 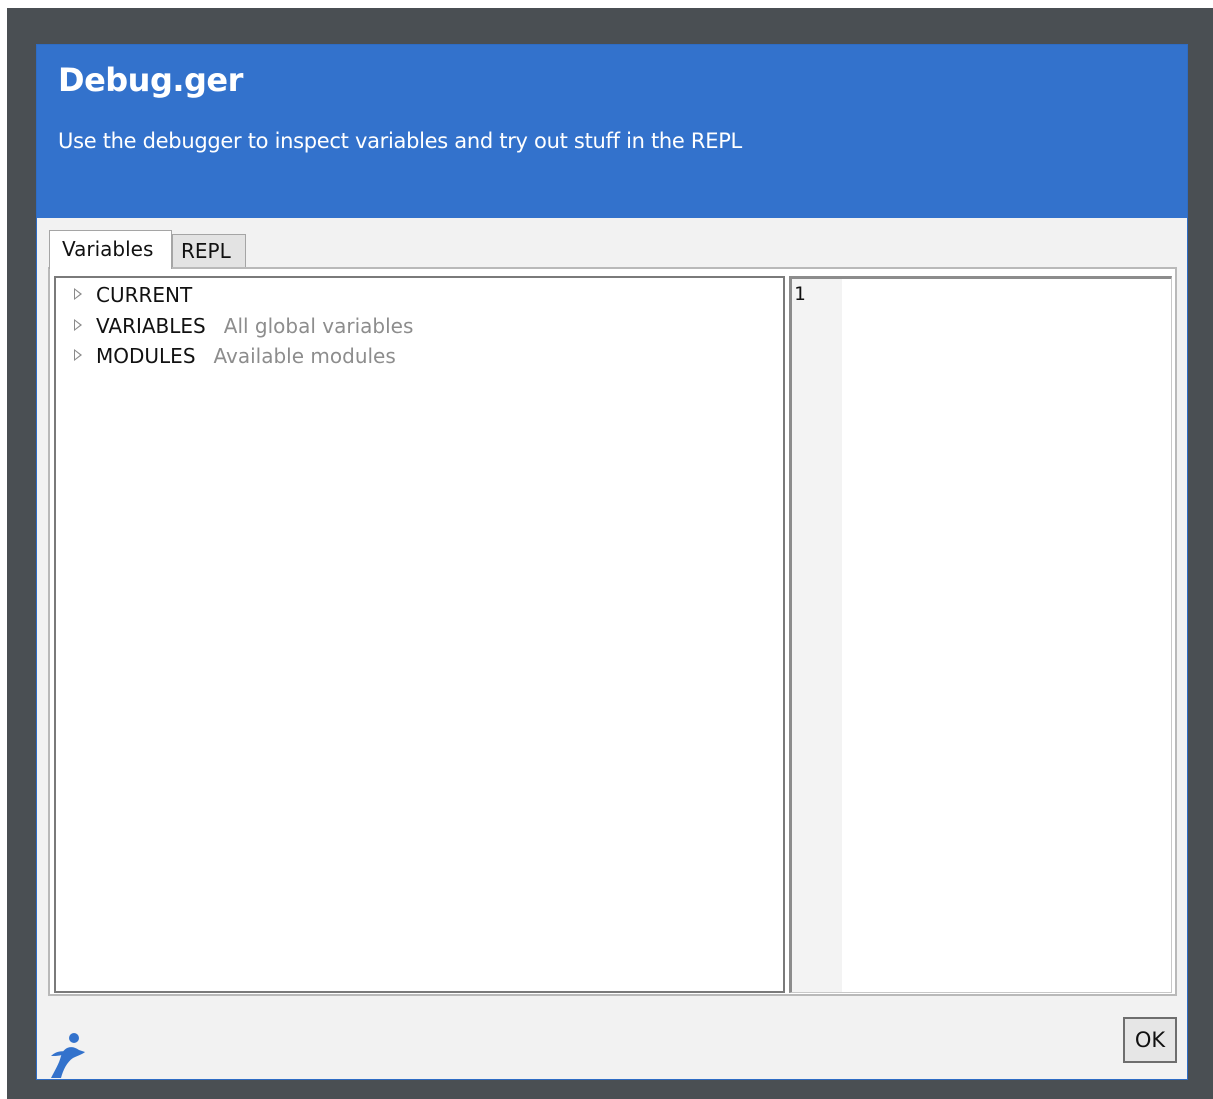 I want to click on tree-item-modules: MODULES Available modules, so click(x=235, y=359).